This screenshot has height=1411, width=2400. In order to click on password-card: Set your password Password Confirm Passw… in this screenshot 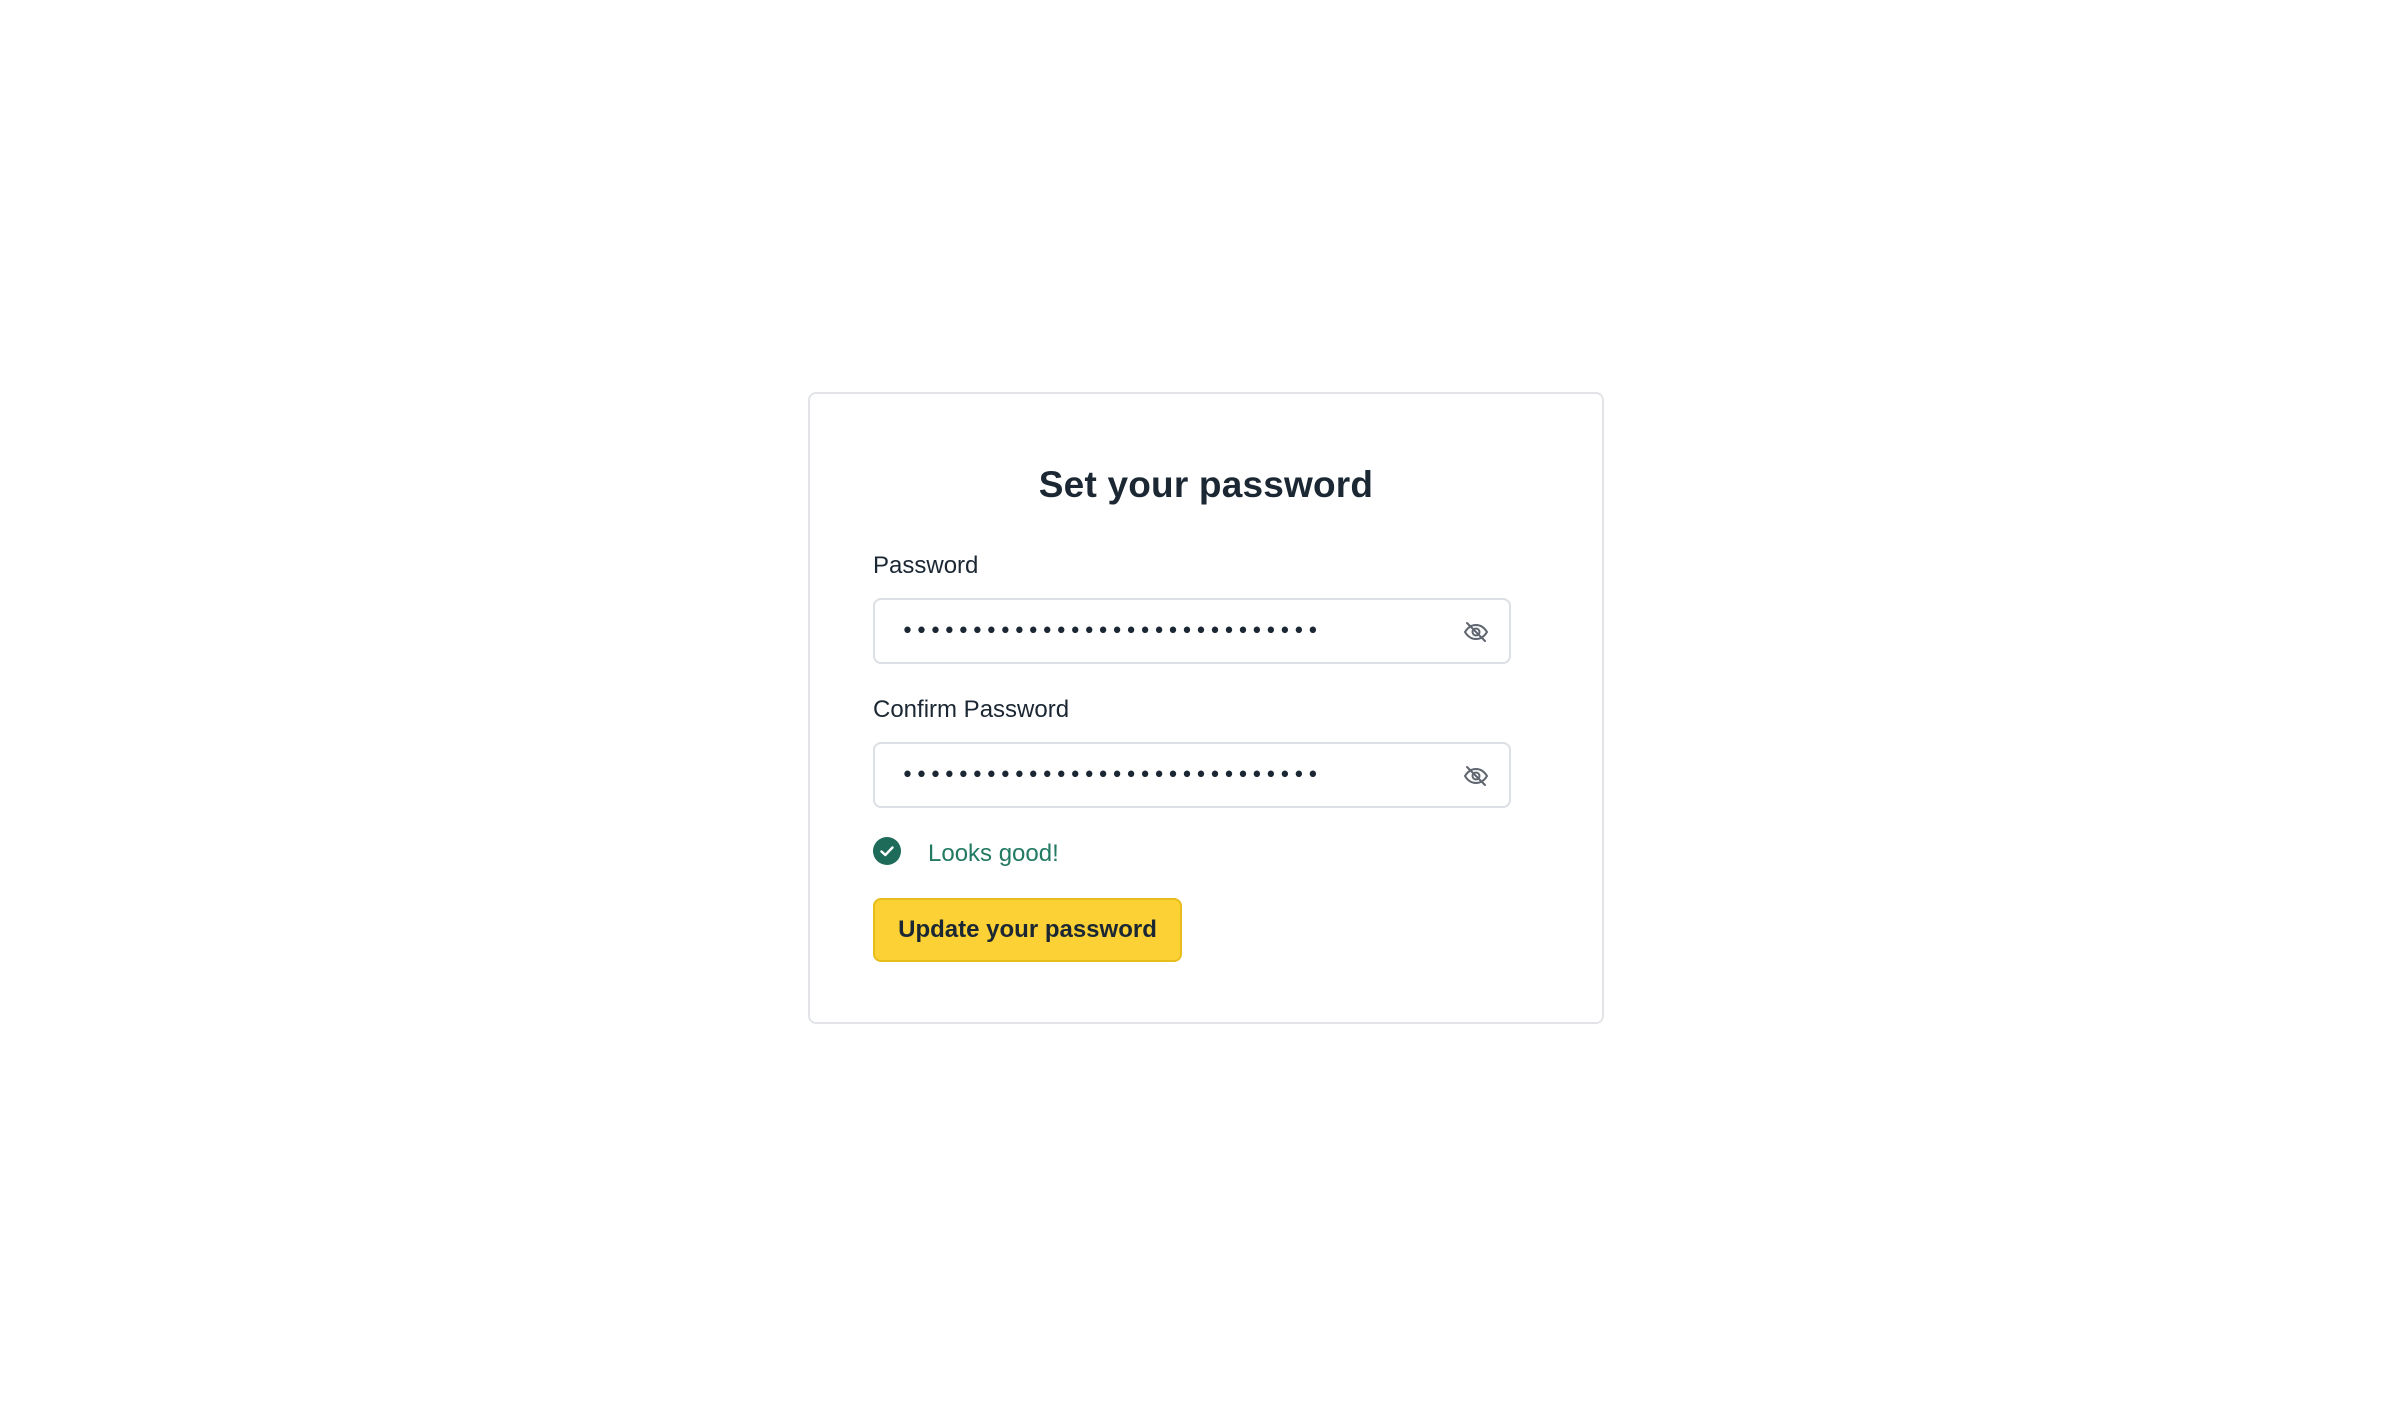, I will do `click(1206, 708)`.